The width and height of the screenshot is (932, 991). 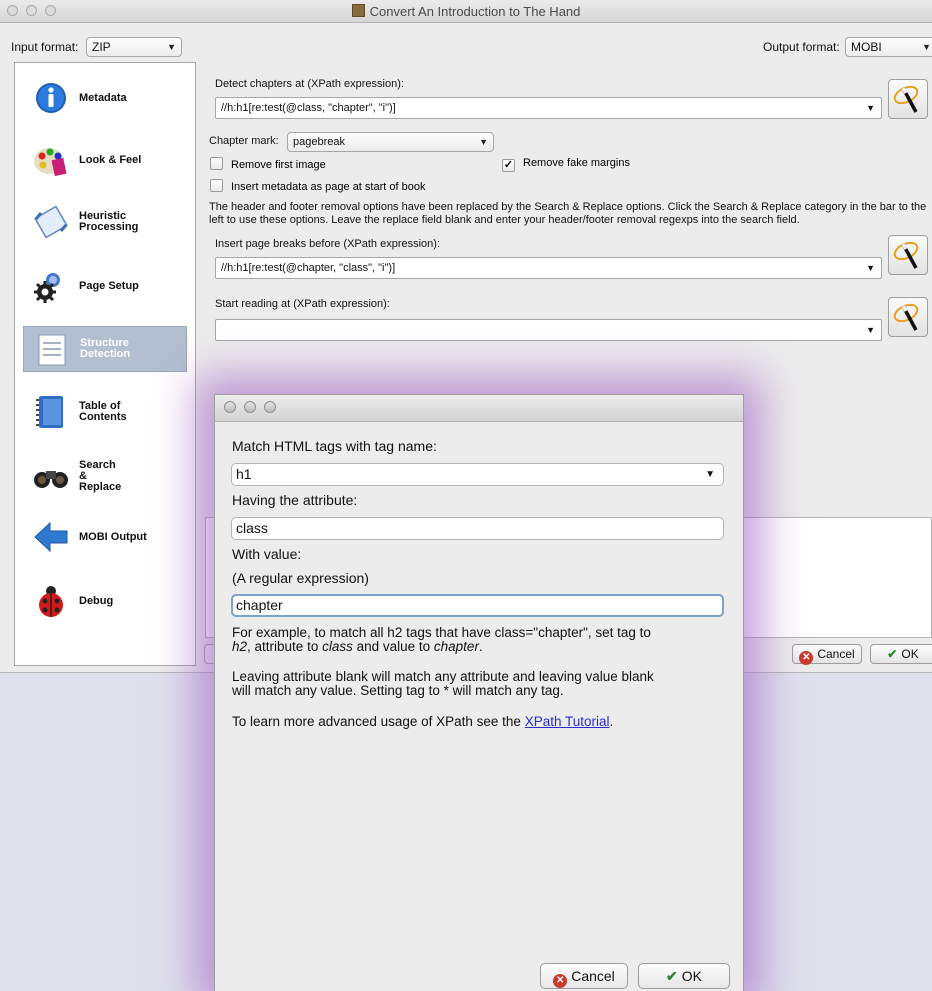 I want to click on ladybug-icon, so click(x=51, y=601).